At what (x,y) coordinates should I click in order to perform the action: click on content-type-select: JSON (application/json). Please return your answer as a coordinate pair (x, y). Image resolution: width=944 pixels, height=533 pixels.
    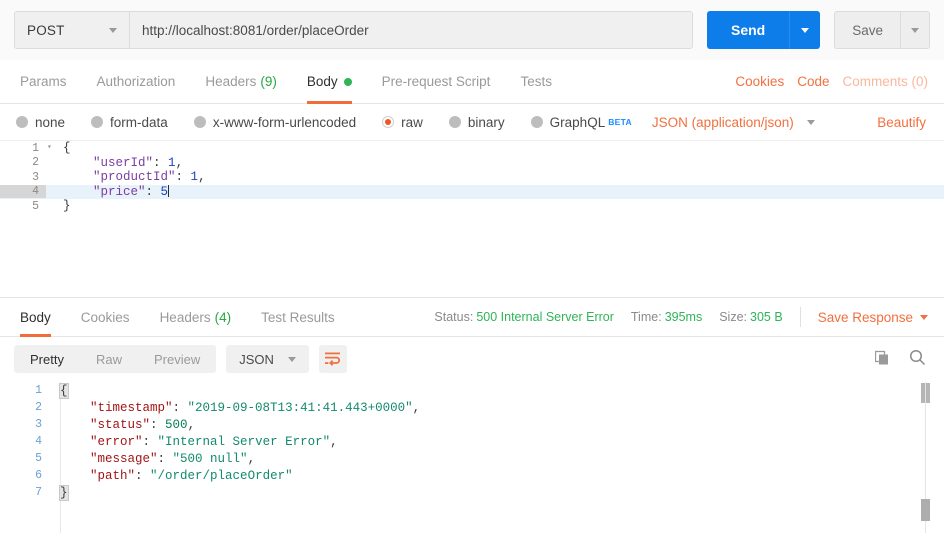
    Looking at the image, I should click on (733, 122).